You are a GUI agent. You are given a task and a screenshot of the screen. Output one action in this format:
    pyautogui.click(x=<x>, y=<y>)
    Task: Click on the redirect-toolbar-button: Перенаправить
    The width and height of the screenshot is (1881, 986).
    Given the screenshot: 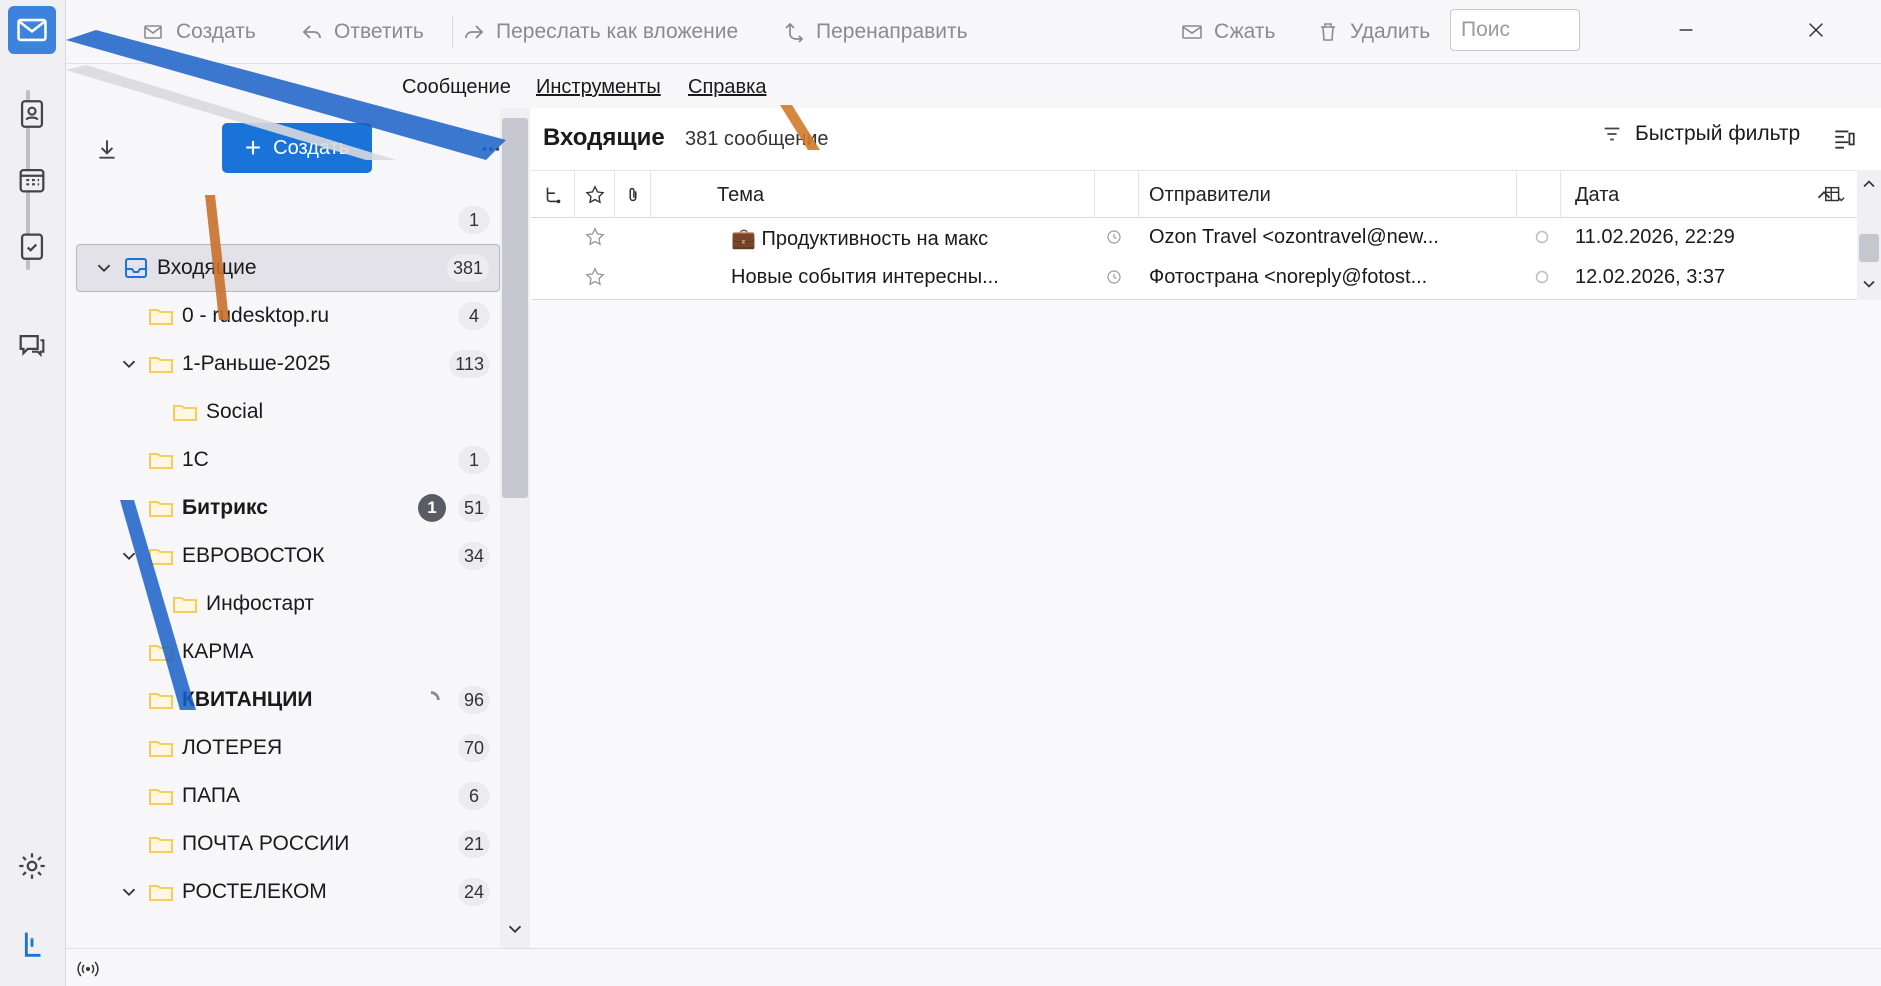 What is the action you would take?
    pyautogui.click(x=875, y=32)
    